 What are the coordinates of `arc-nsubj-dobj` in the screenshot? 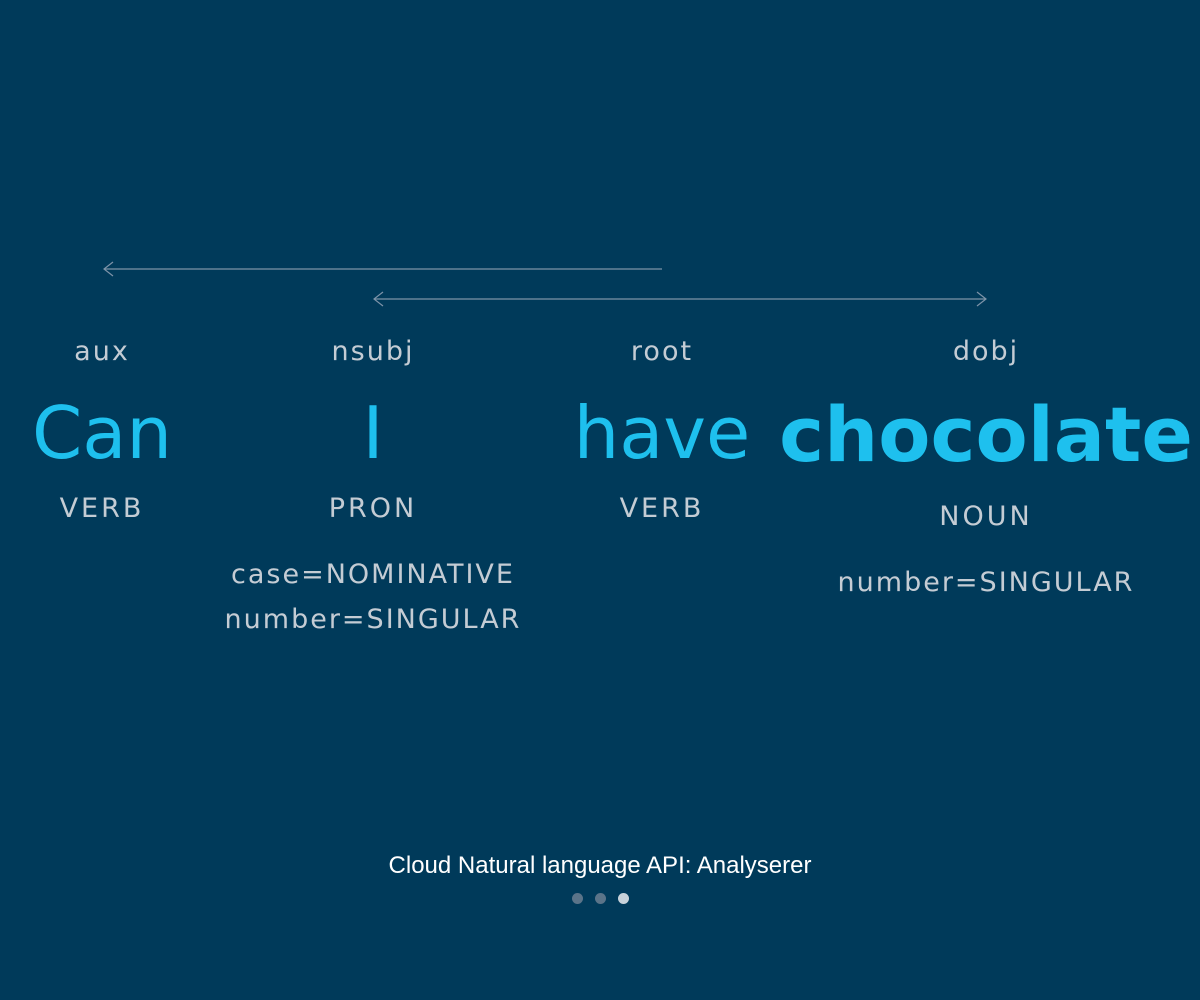 It's located at (680, 299).